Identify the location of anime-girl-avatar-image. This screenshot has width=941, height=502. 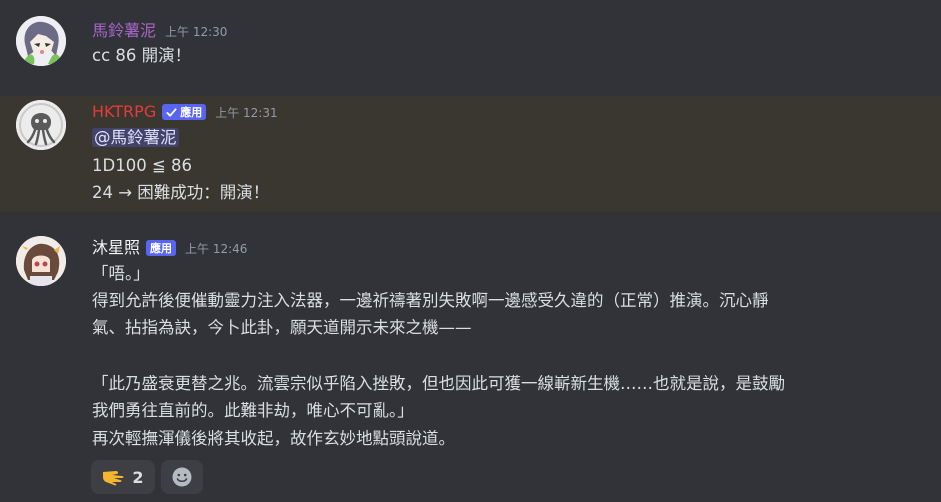
(41, 261).